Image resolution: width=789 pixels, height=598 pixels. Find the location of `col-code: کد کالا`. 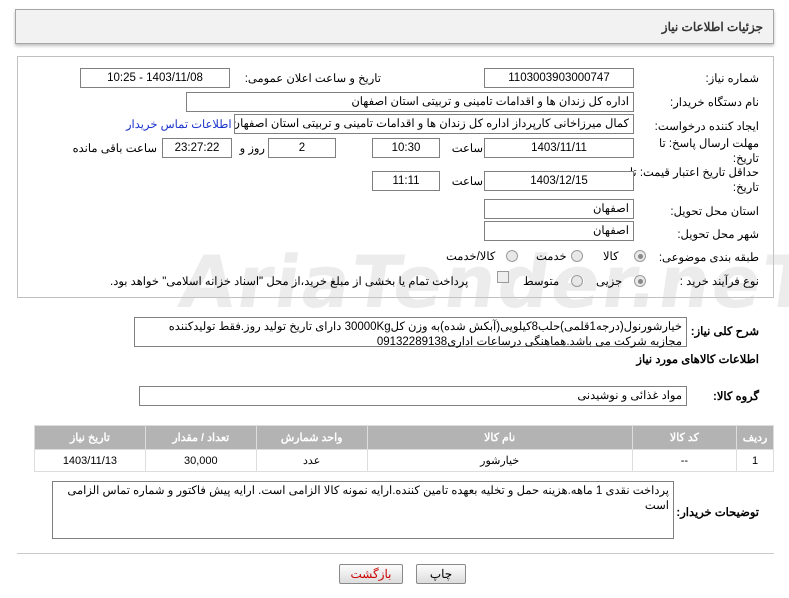

col-code: کد کالا is located at coordinates (684, 437).